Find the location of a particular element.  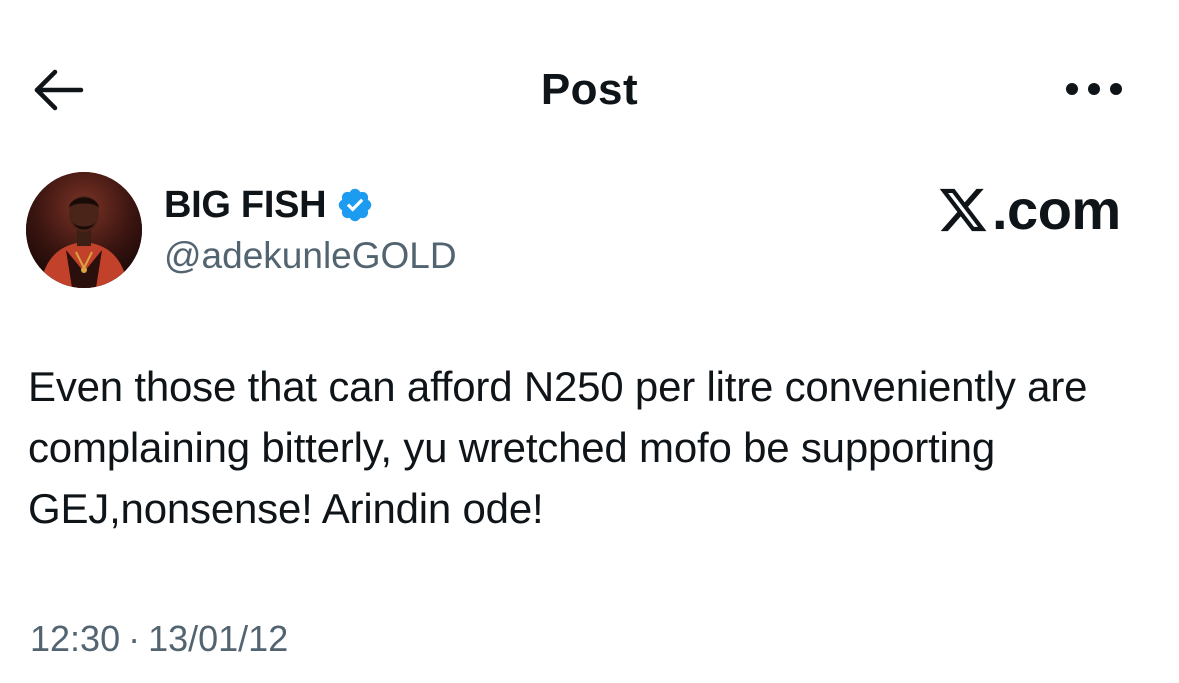

author-name-text: BIG FISH is located at coordinates (245, 205).